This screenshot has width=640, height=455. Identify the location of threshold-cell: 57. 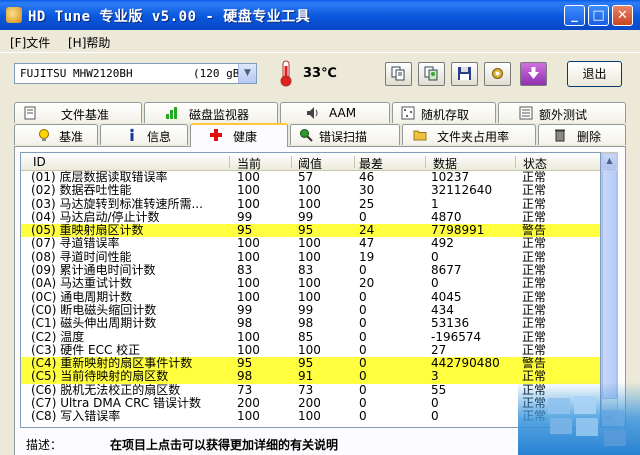
(306, 177).